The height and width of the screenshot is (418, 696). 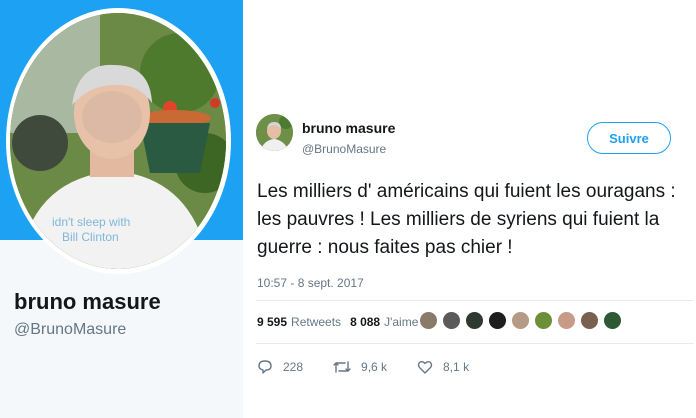 I want to click on retweet-button: 9,6 k, so click(x=360, y=367).